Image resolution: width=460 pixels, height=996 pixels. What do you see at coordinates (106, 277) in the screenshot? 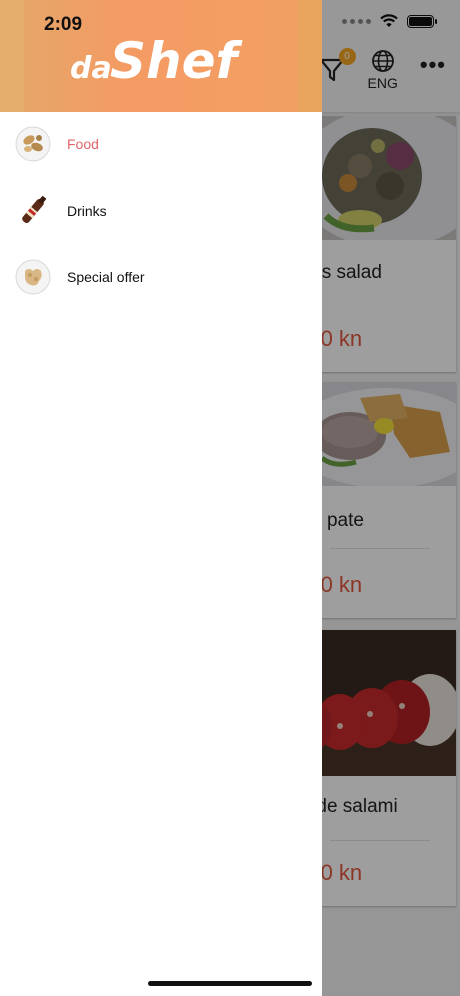
I see `menu-label: Special offer` at bounding box center [106, 277].